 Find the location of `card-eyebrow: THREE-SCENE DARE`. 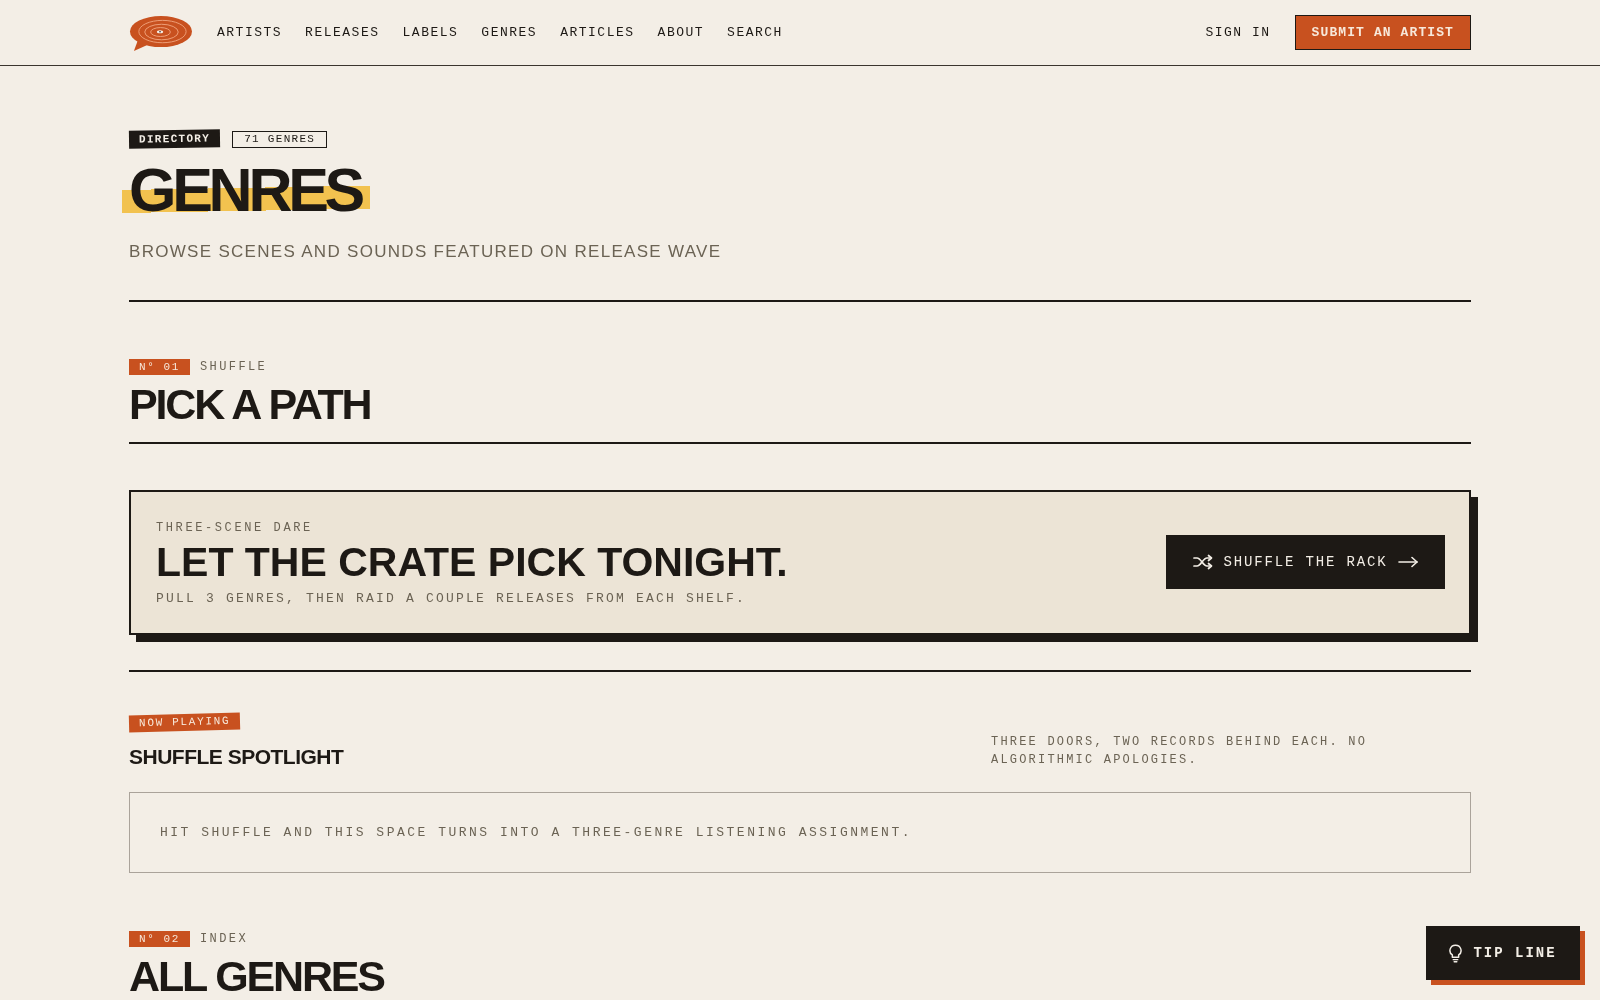

card-eyebrow: THREE-SCENE DARE is located at coordinates (235, 527).